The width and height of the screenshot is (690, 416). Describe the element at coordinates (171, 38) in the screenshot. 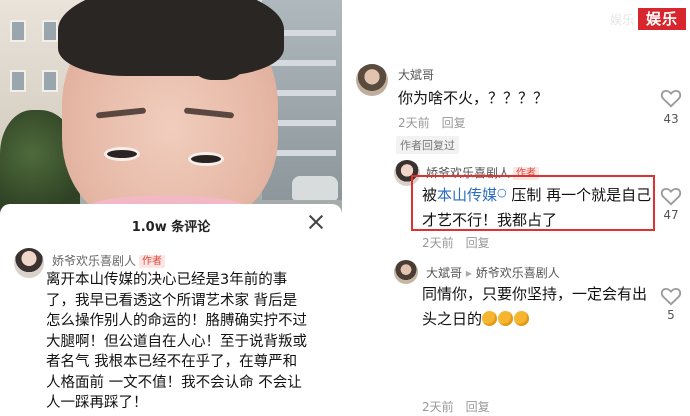

I see `person-hair` at that location.